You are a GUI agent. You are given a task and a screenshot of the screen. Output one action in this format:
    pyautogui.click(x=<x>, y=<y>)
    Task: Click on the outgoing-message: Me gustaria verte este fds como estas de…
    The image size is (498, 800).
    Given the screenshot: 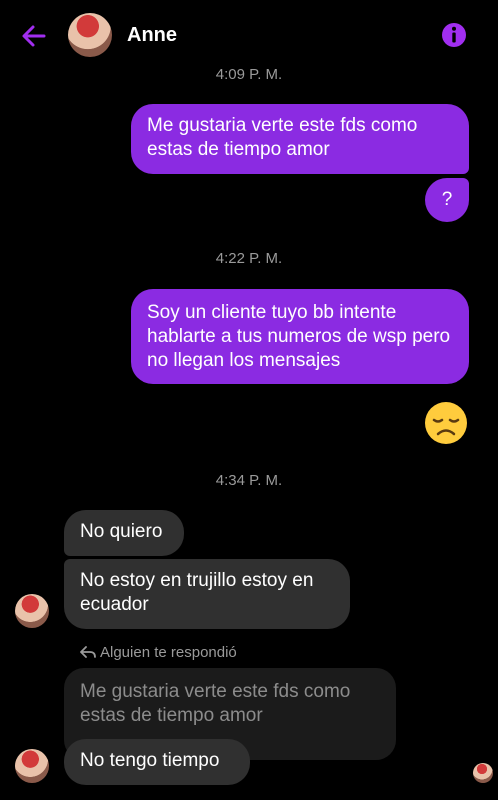 What is the action you would take?
    pyautogui.click(x=300, y=139)
    